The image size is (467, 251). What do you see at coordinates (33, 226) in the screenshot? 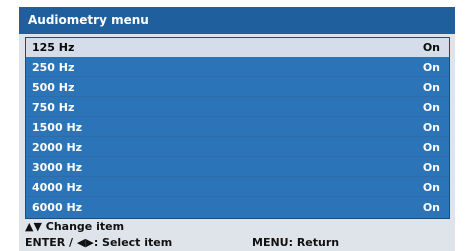
I see `up-down-arrows-icon: ▲▼` at bounding box center [33, 226].